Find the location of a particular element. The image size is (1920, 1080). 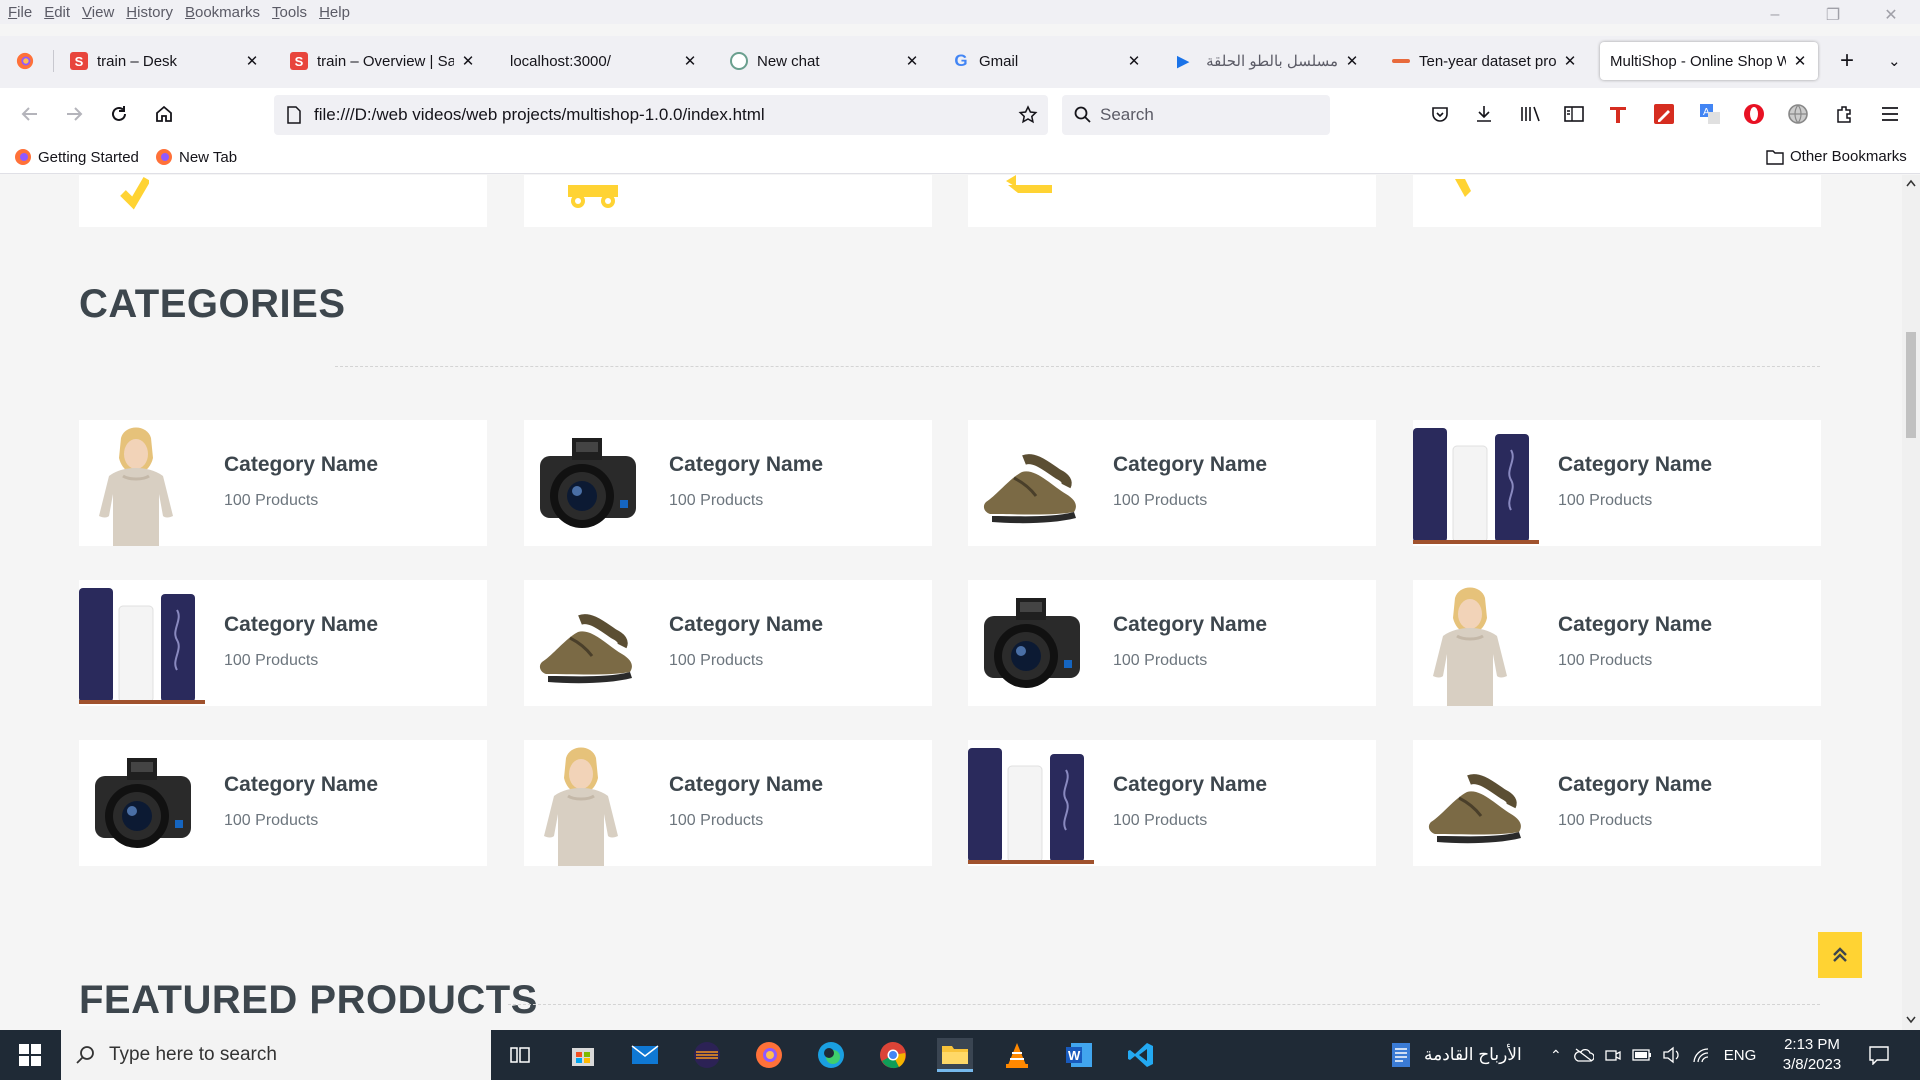

forward-icon is located at coordinates (74, 114).